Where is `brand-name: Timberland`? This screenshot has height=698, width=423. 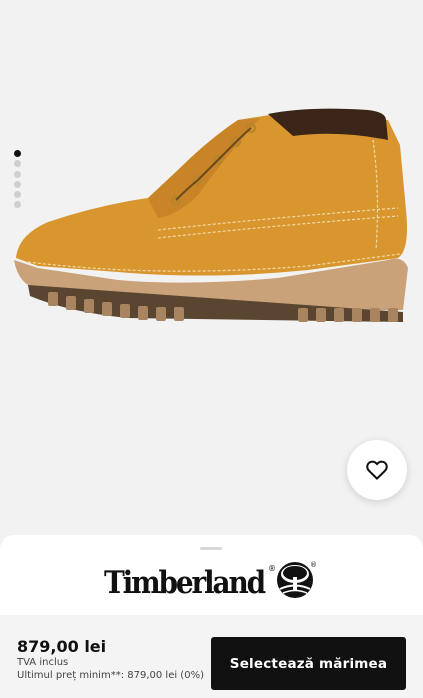 brand-name: Timberland is located at coordinates (185, 583).